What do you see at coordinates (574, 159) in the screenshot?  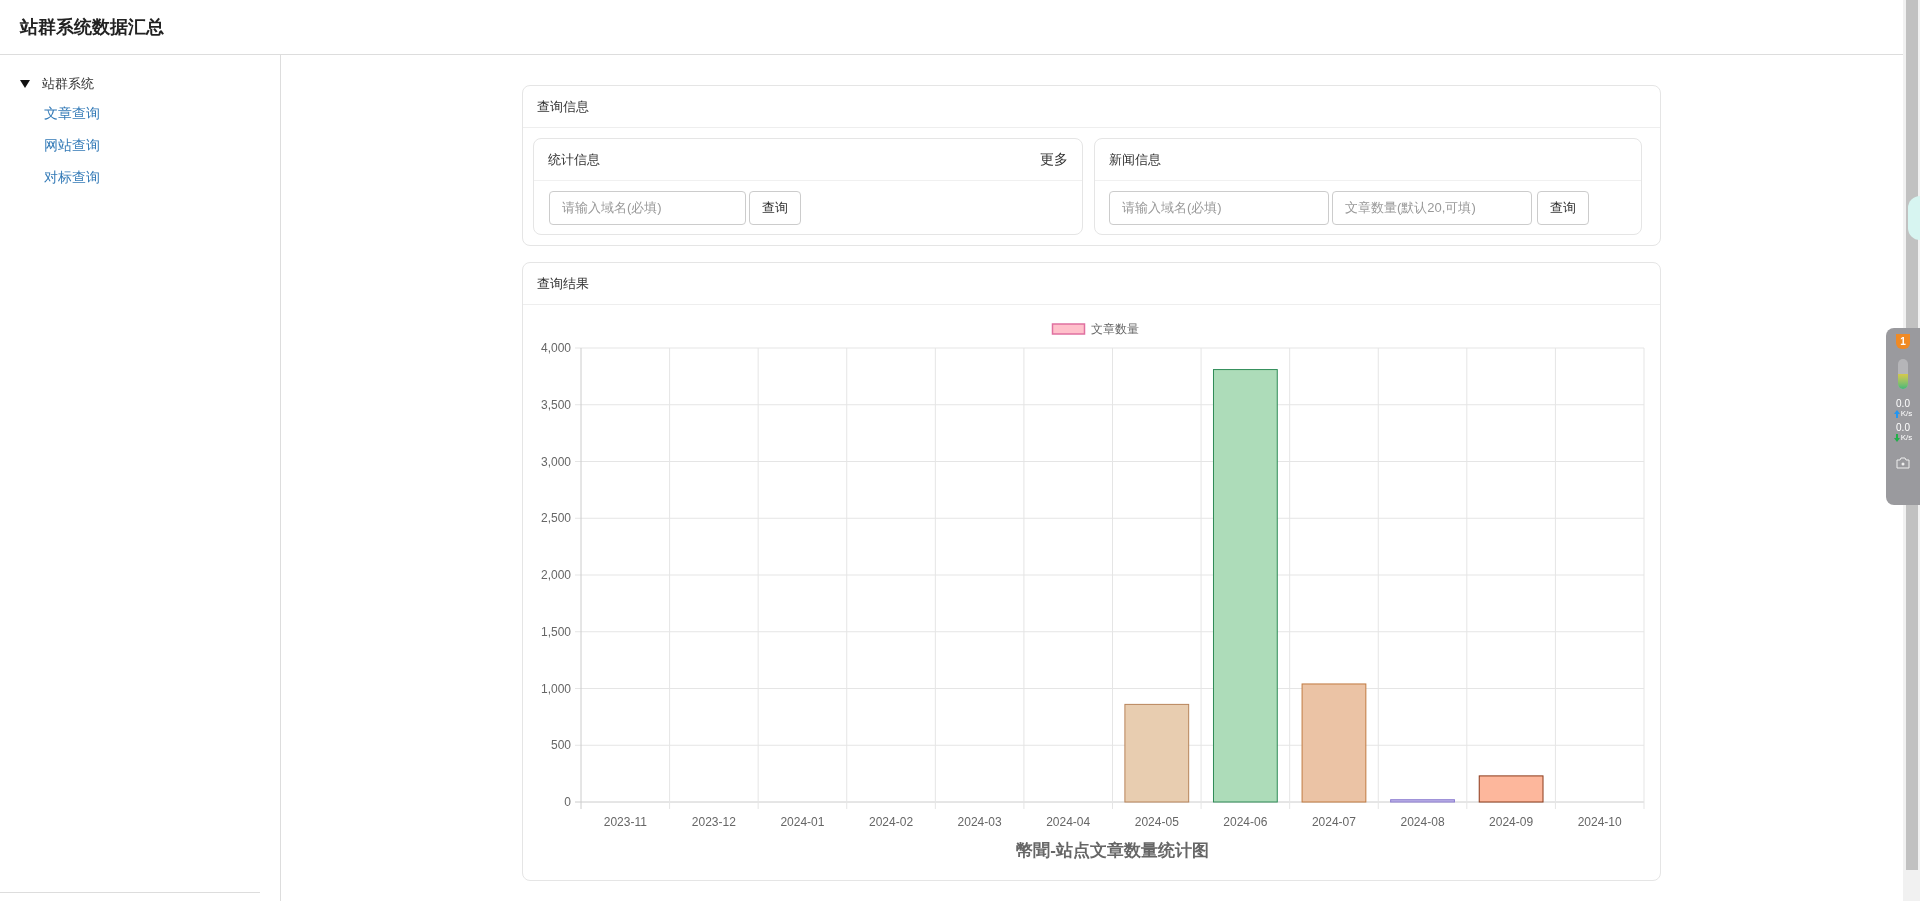 I see `card-title: 统计信息` at bounding box center [574, 159].